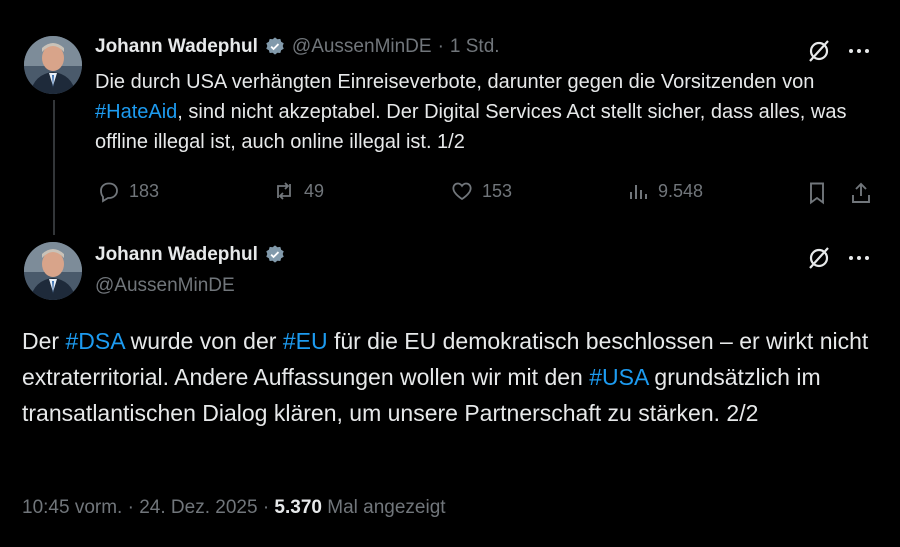 The height and width of the screenshot is (547, 900). I want to click on tweet-text-part: Der, so click(44, 341).